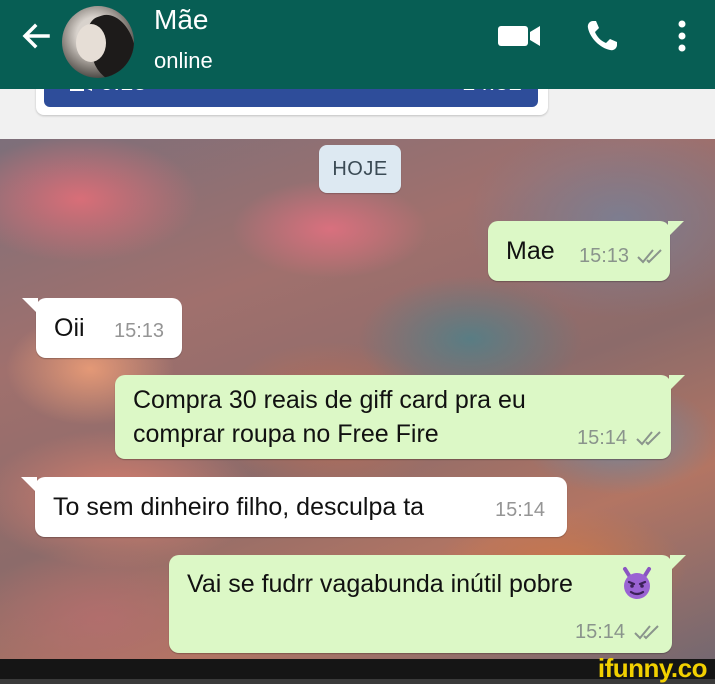 The width and height of the screenshot is (715, 684). I want to click on message-text: Mae, so click(530, 251).